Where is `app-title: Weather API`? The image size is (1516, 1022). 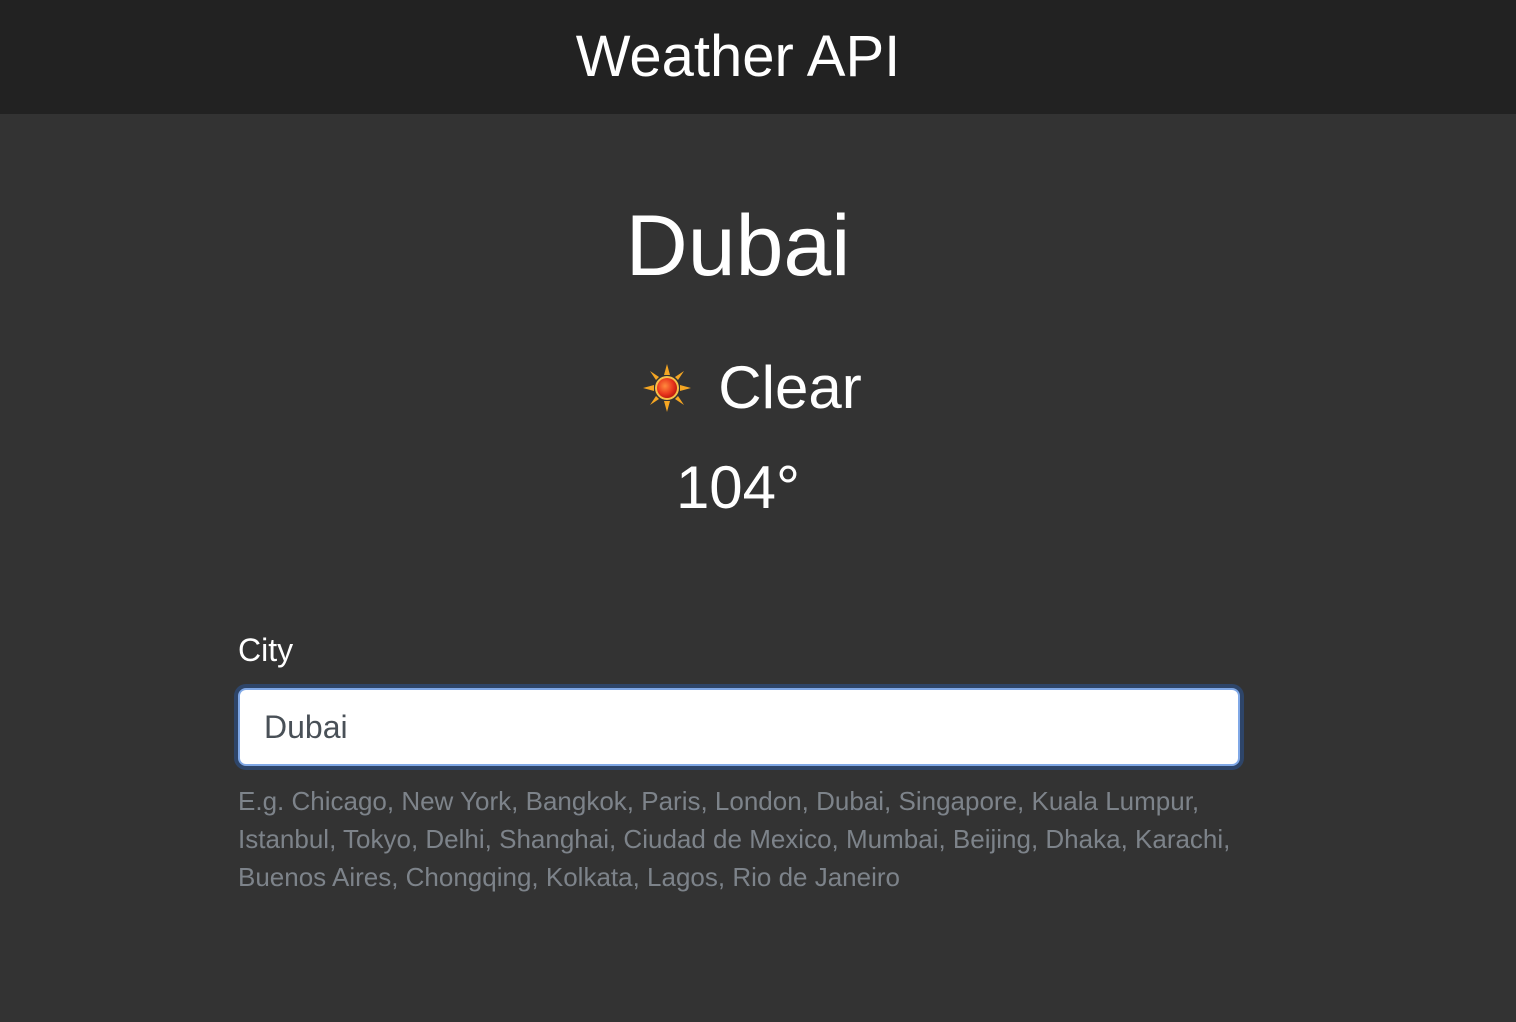
app-title: Weather API is located at coordinates (738, 56).